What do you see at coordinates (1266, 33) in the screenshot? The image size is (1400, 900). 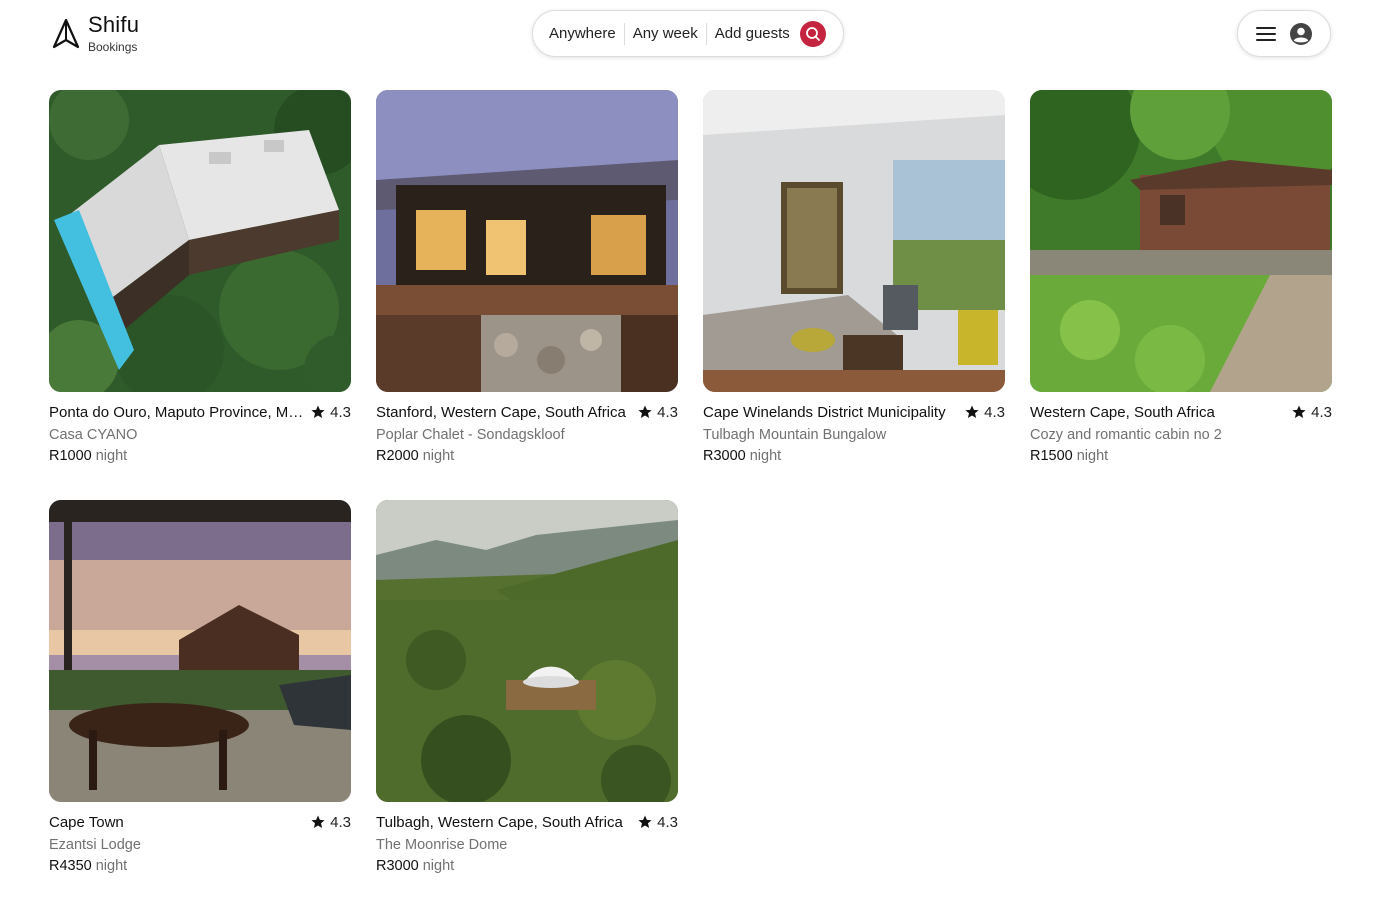 I see `hamburger-menu-icon` at bounding box center [1266, 33].